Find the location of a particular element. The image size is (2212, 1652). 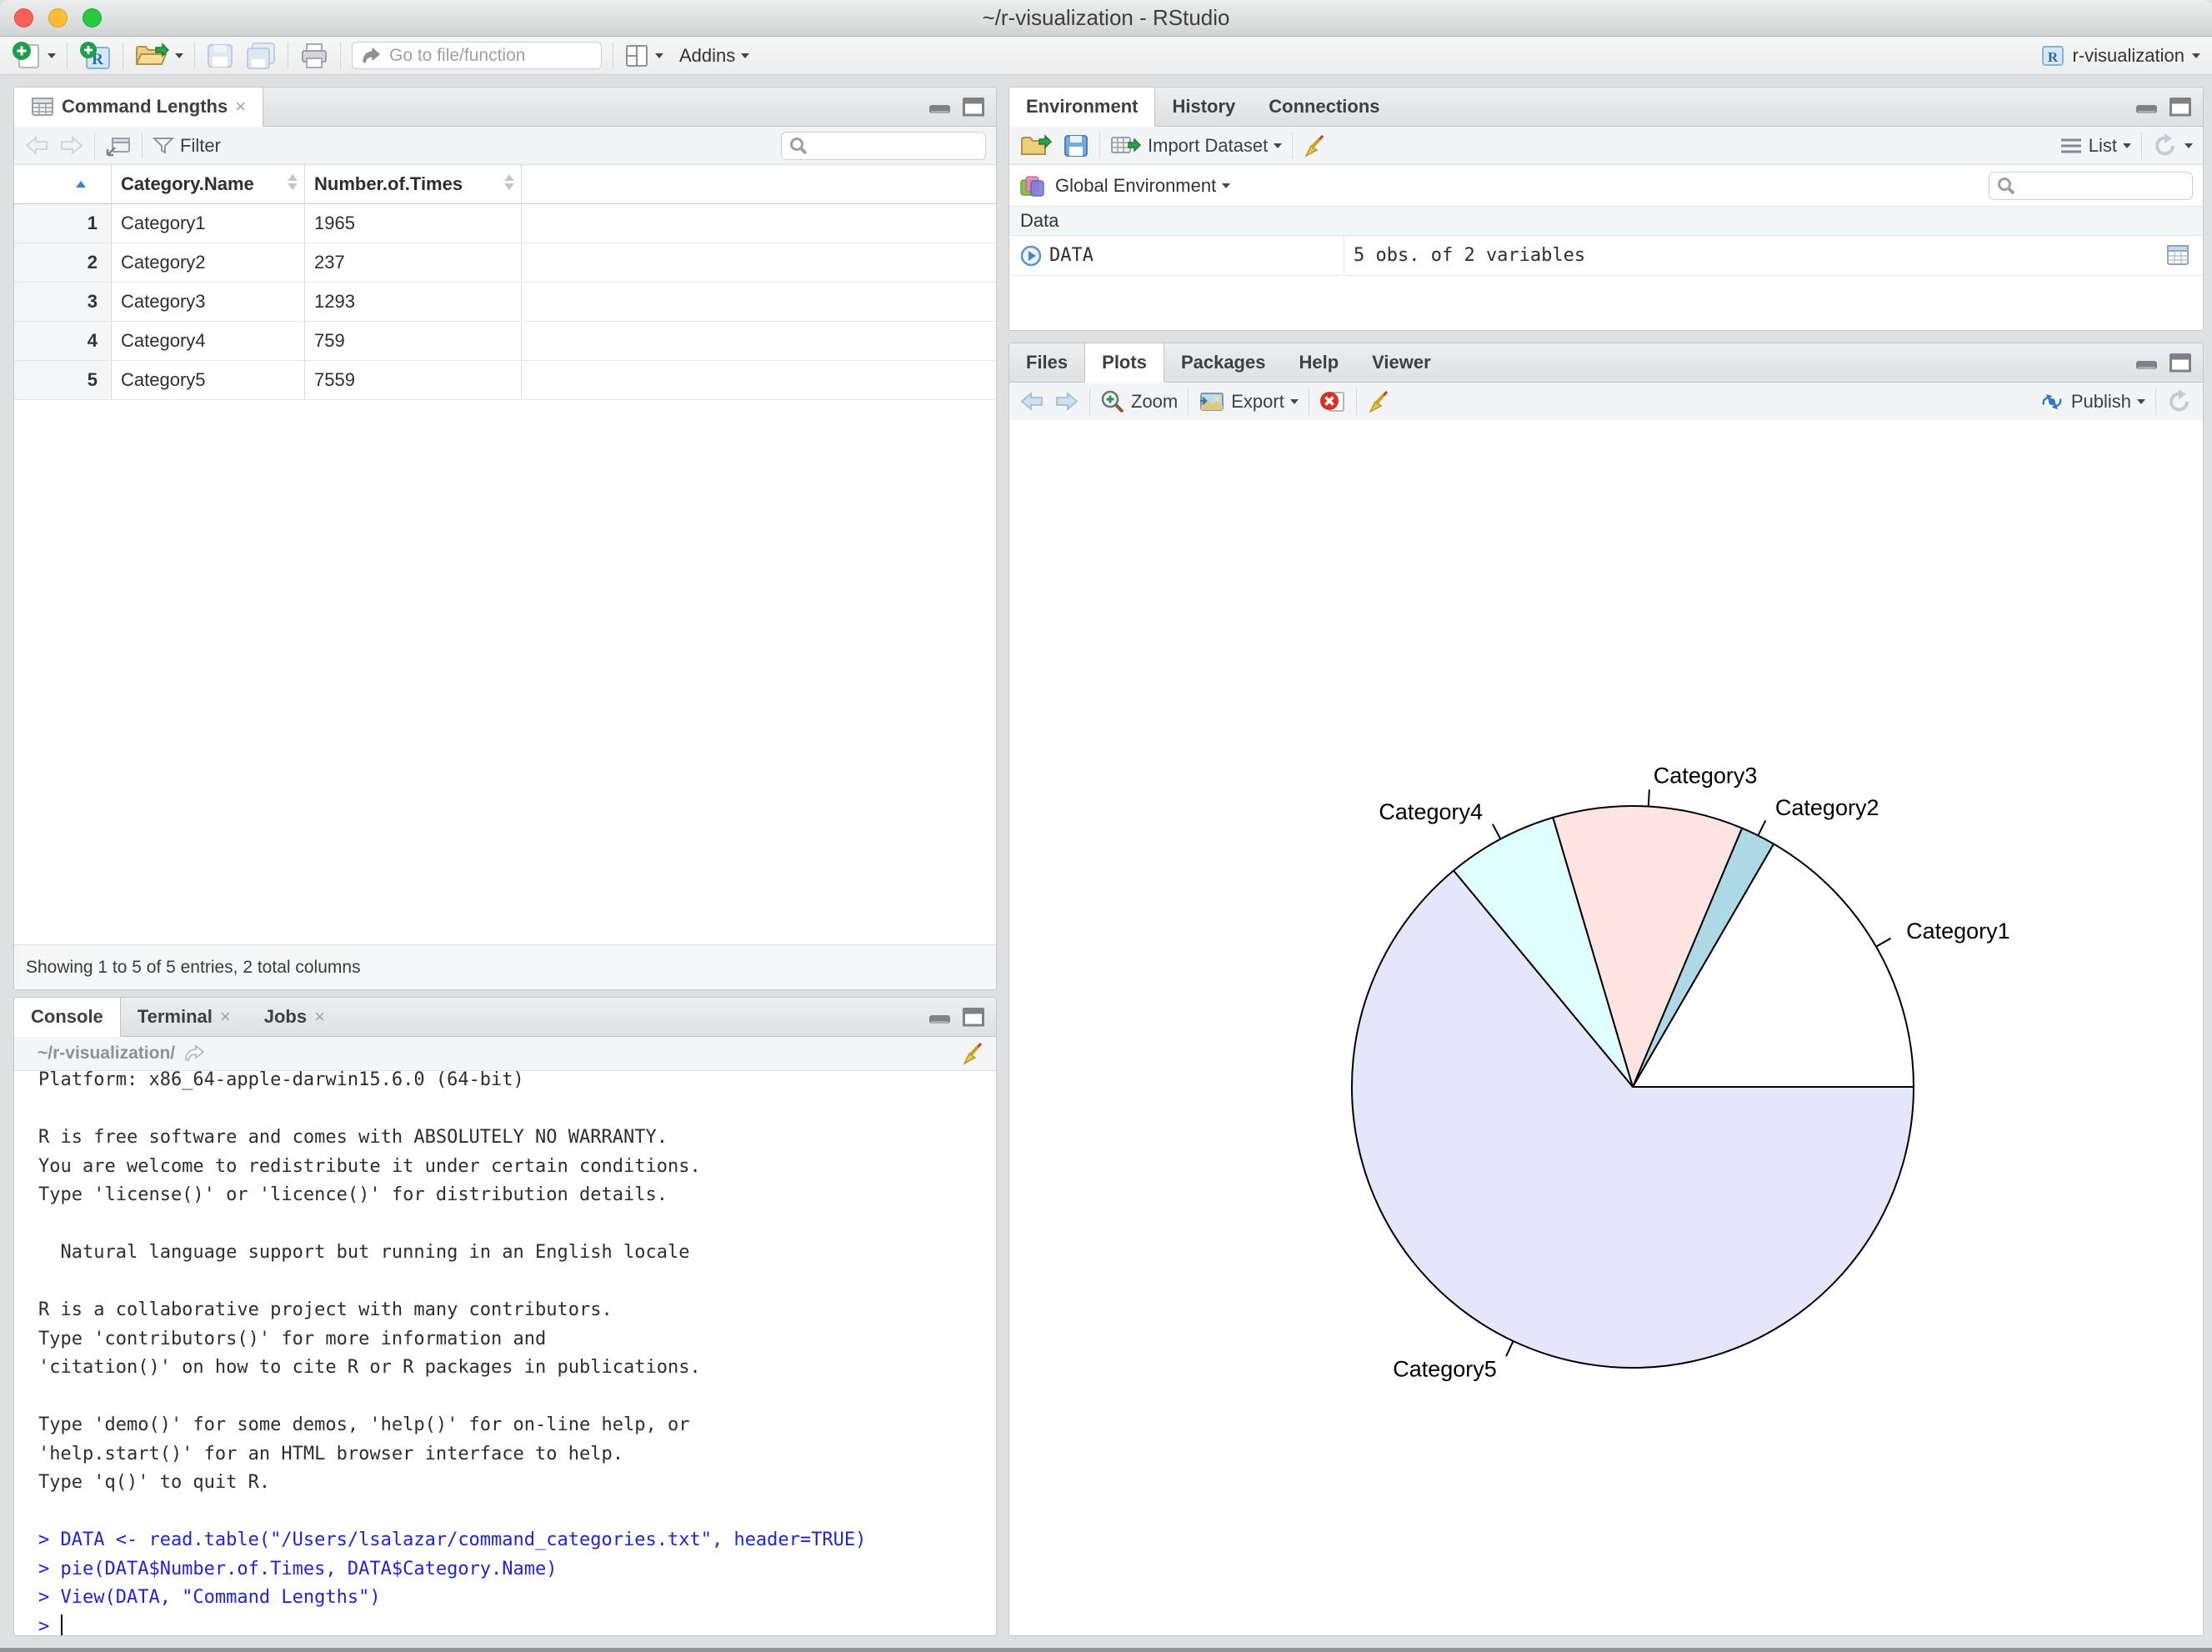

refresh-caret is located at coordinates (2188, 145).